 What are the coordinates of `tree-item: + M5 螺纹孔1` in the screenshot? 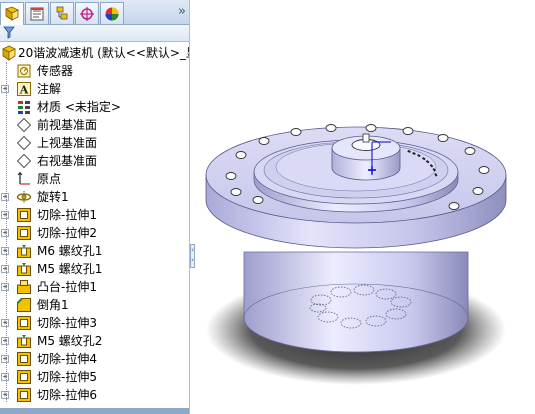 It's located at (94, 269).